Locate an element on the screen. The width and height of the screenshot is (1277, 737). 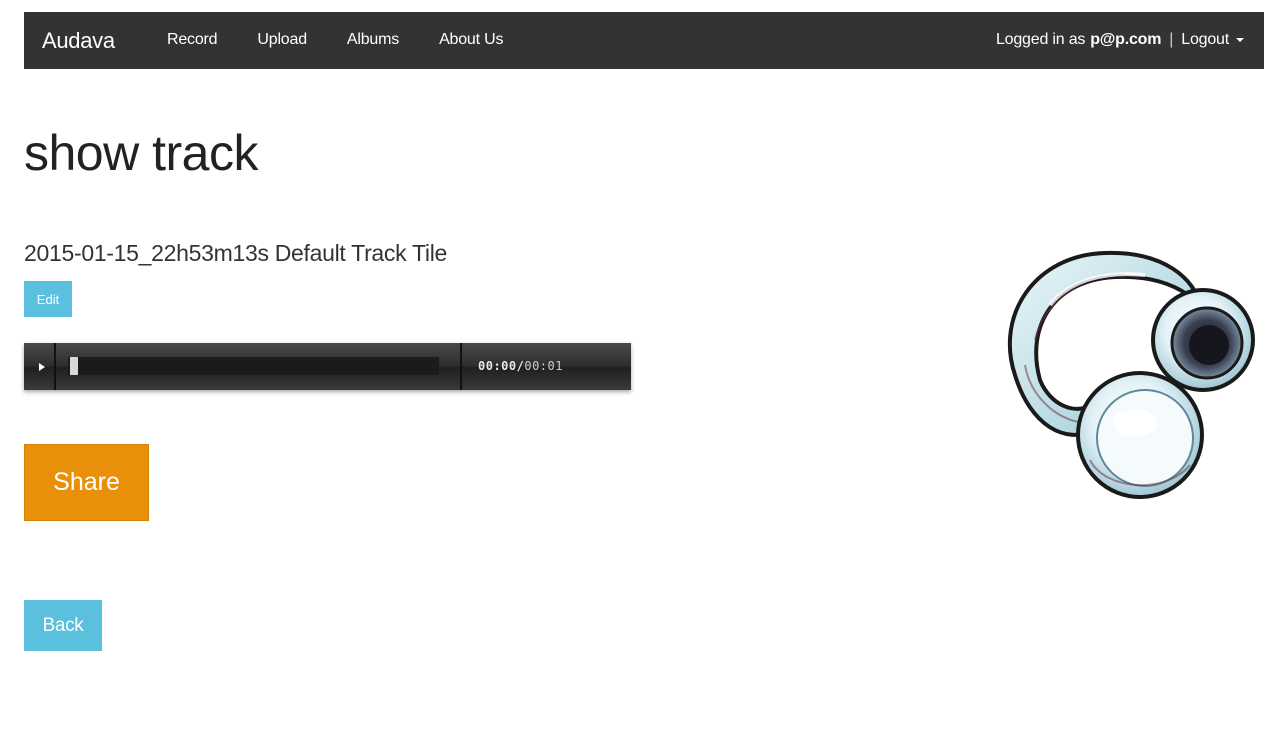
user-menu: Logged in as p@p.com | Logout is located at coordinates (1120, 40).